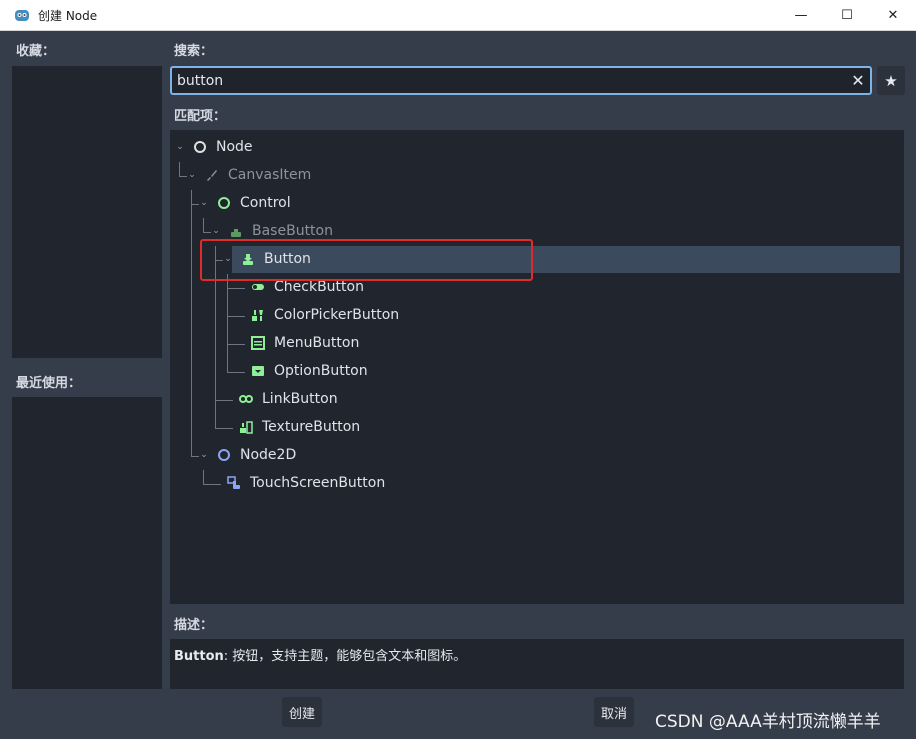  I want to click on clear-search-icon: ✕, so click(858, 80).